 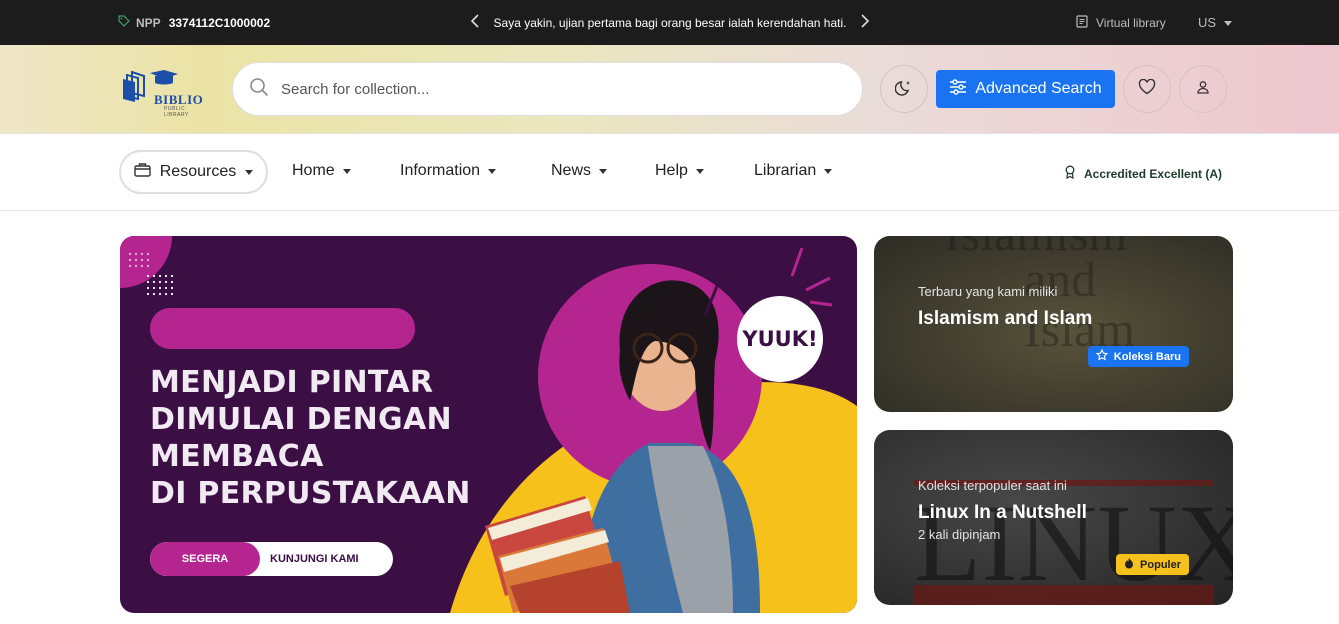 I want to click on banner-pill, so click(x=282, y=328).